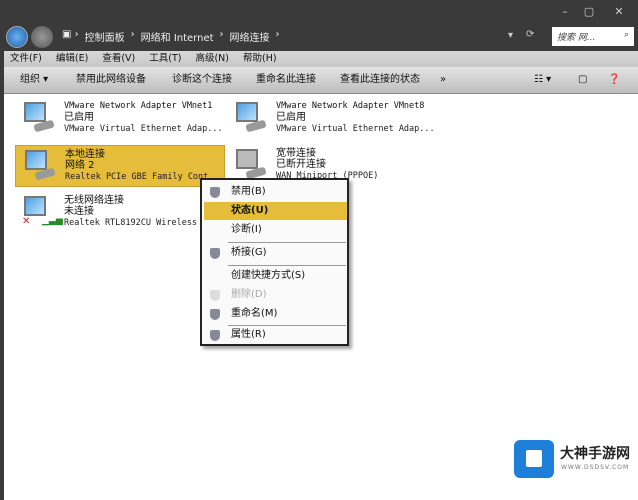 The image size is (638, 500). Describe the element at coordinates (72, 59) in the screenshot. I see `menu-edit: 编辑(E)` at that location.